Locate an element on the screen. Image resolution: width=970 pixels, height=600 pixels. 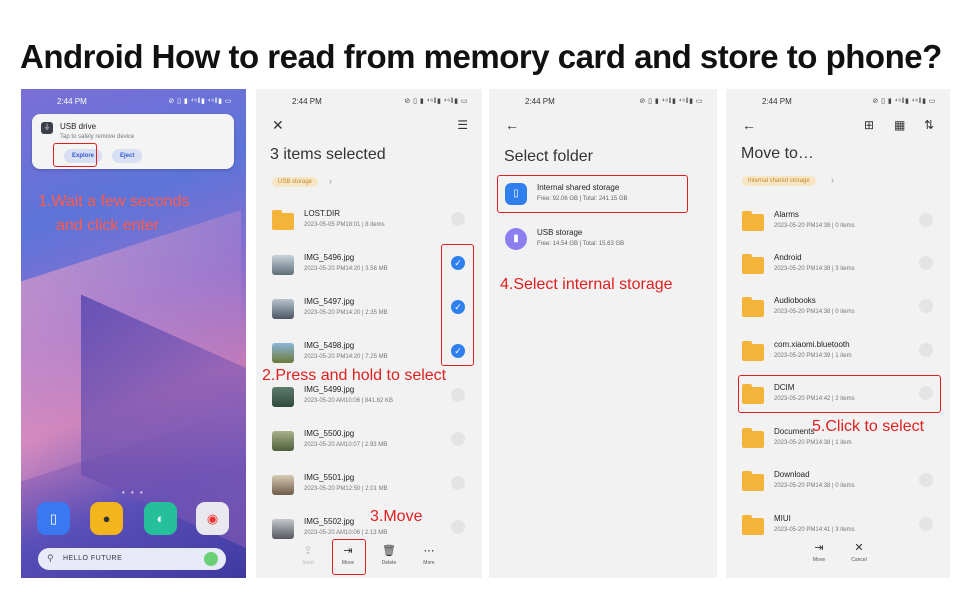
app-icon-camera: ◉ is located at coordinates (212, 518).